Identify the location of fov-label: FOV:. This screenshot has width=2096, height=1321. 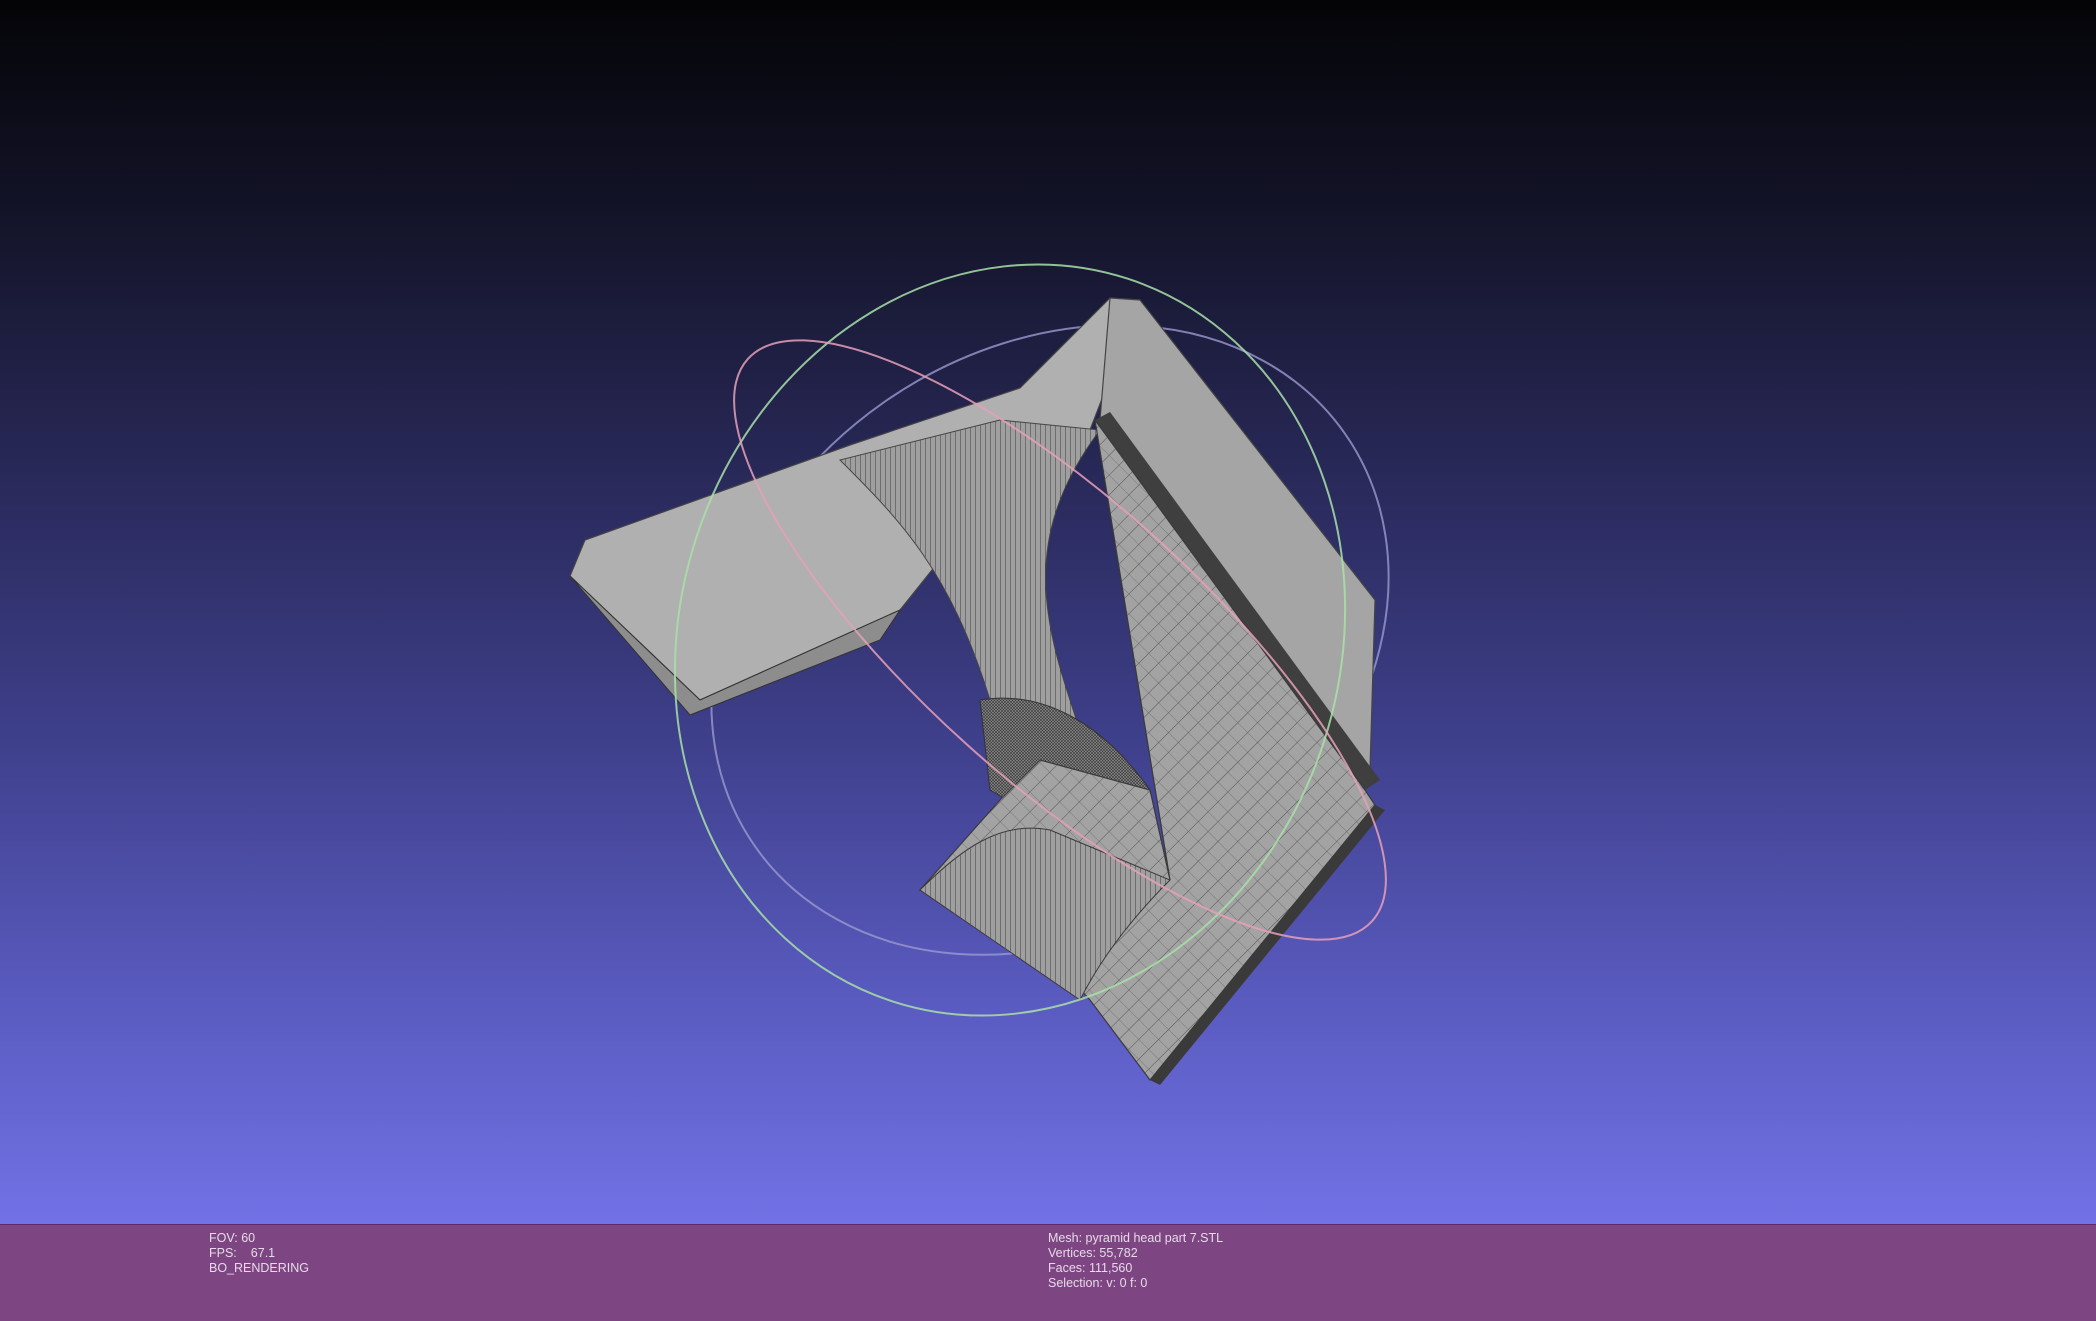
(223, 1238).